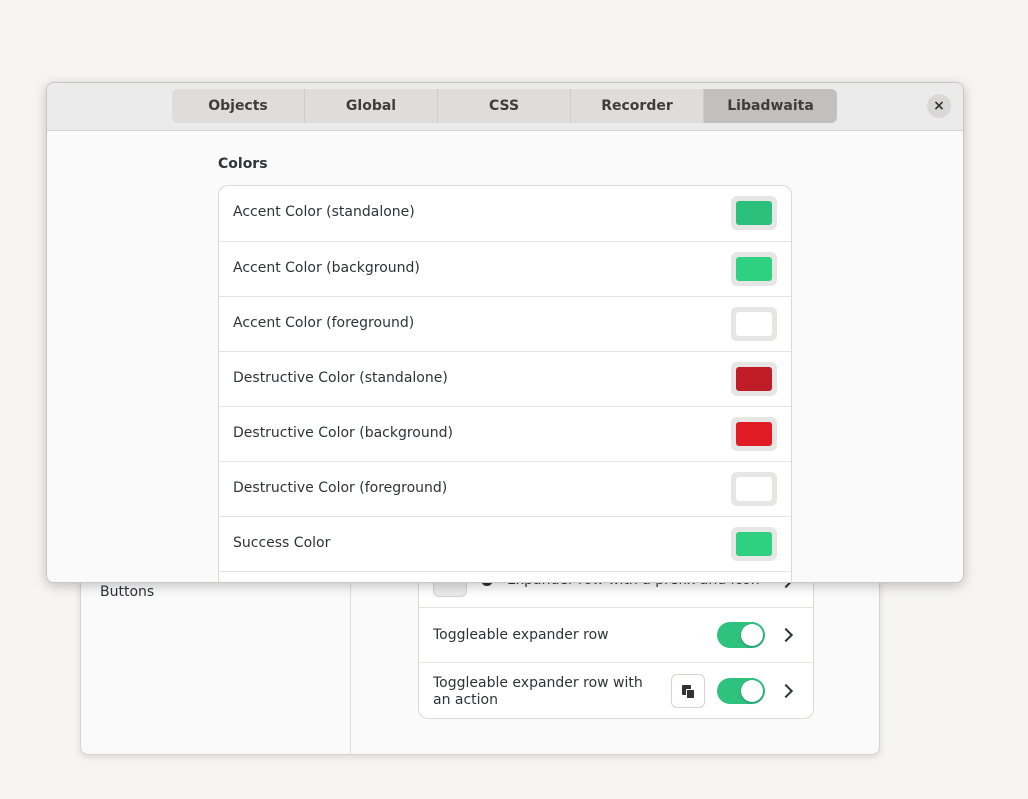 The image size is (1028, 799). Describe the element at coordinates (521, 635) in the screenshot. I see `row-label: Toggleable expander row` at that location.